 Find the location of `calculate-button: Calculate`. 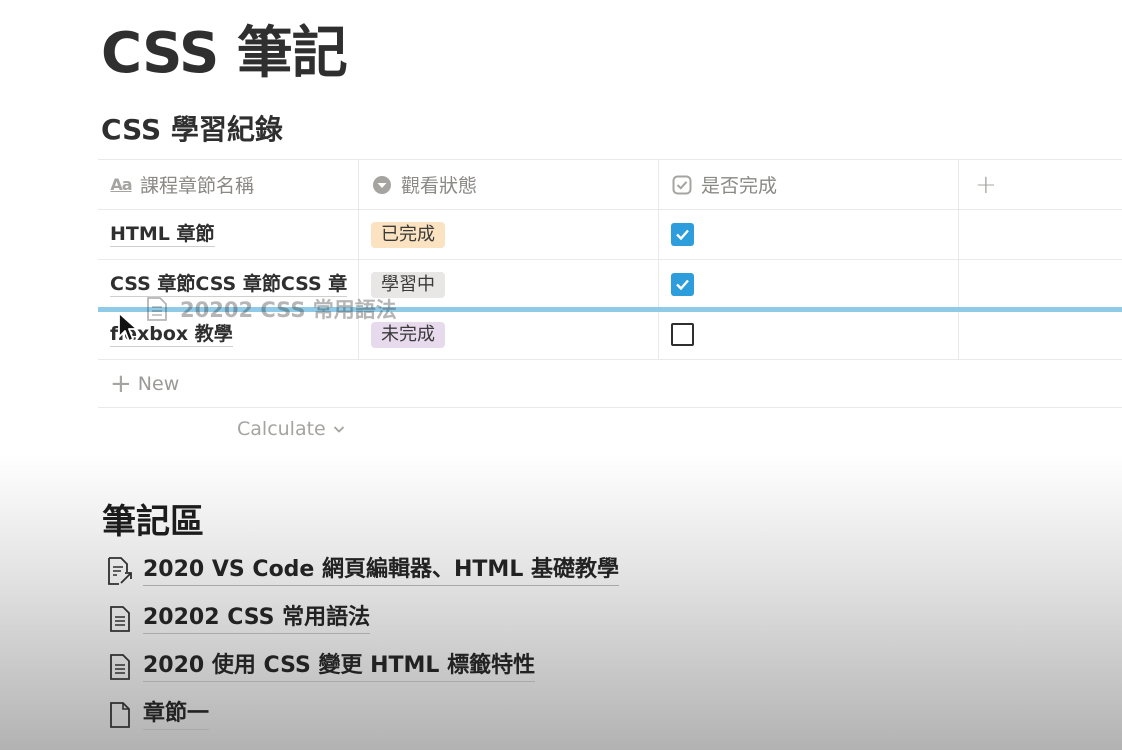

calculate-button: Calculate is located at coordinates (291, 429).